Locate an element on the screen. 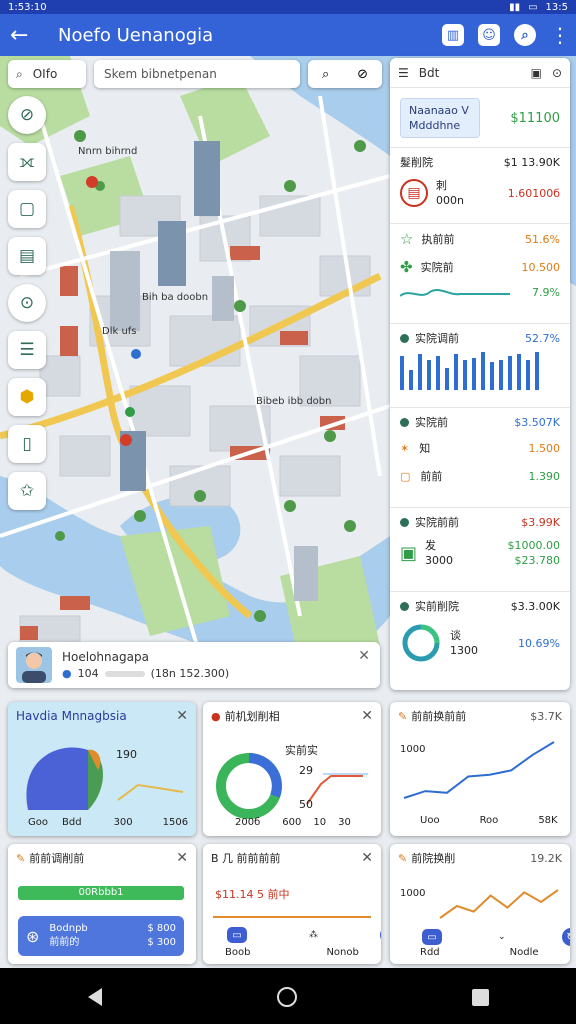  signal-icon: ▮▮ is located at coordinates (515, 7).